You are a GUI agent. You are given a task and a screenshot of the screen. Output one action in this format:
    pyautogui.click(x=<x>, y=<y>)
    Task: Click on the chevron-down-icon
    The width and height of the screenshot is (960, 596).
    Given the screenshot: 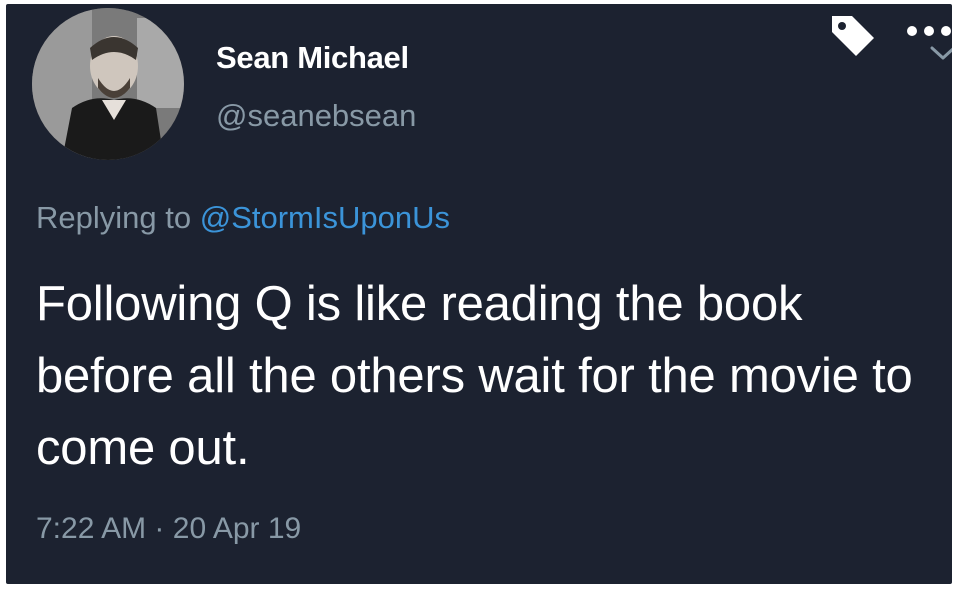 What is the action you would take?
    pyautogui.click(x=940, y=53)
    